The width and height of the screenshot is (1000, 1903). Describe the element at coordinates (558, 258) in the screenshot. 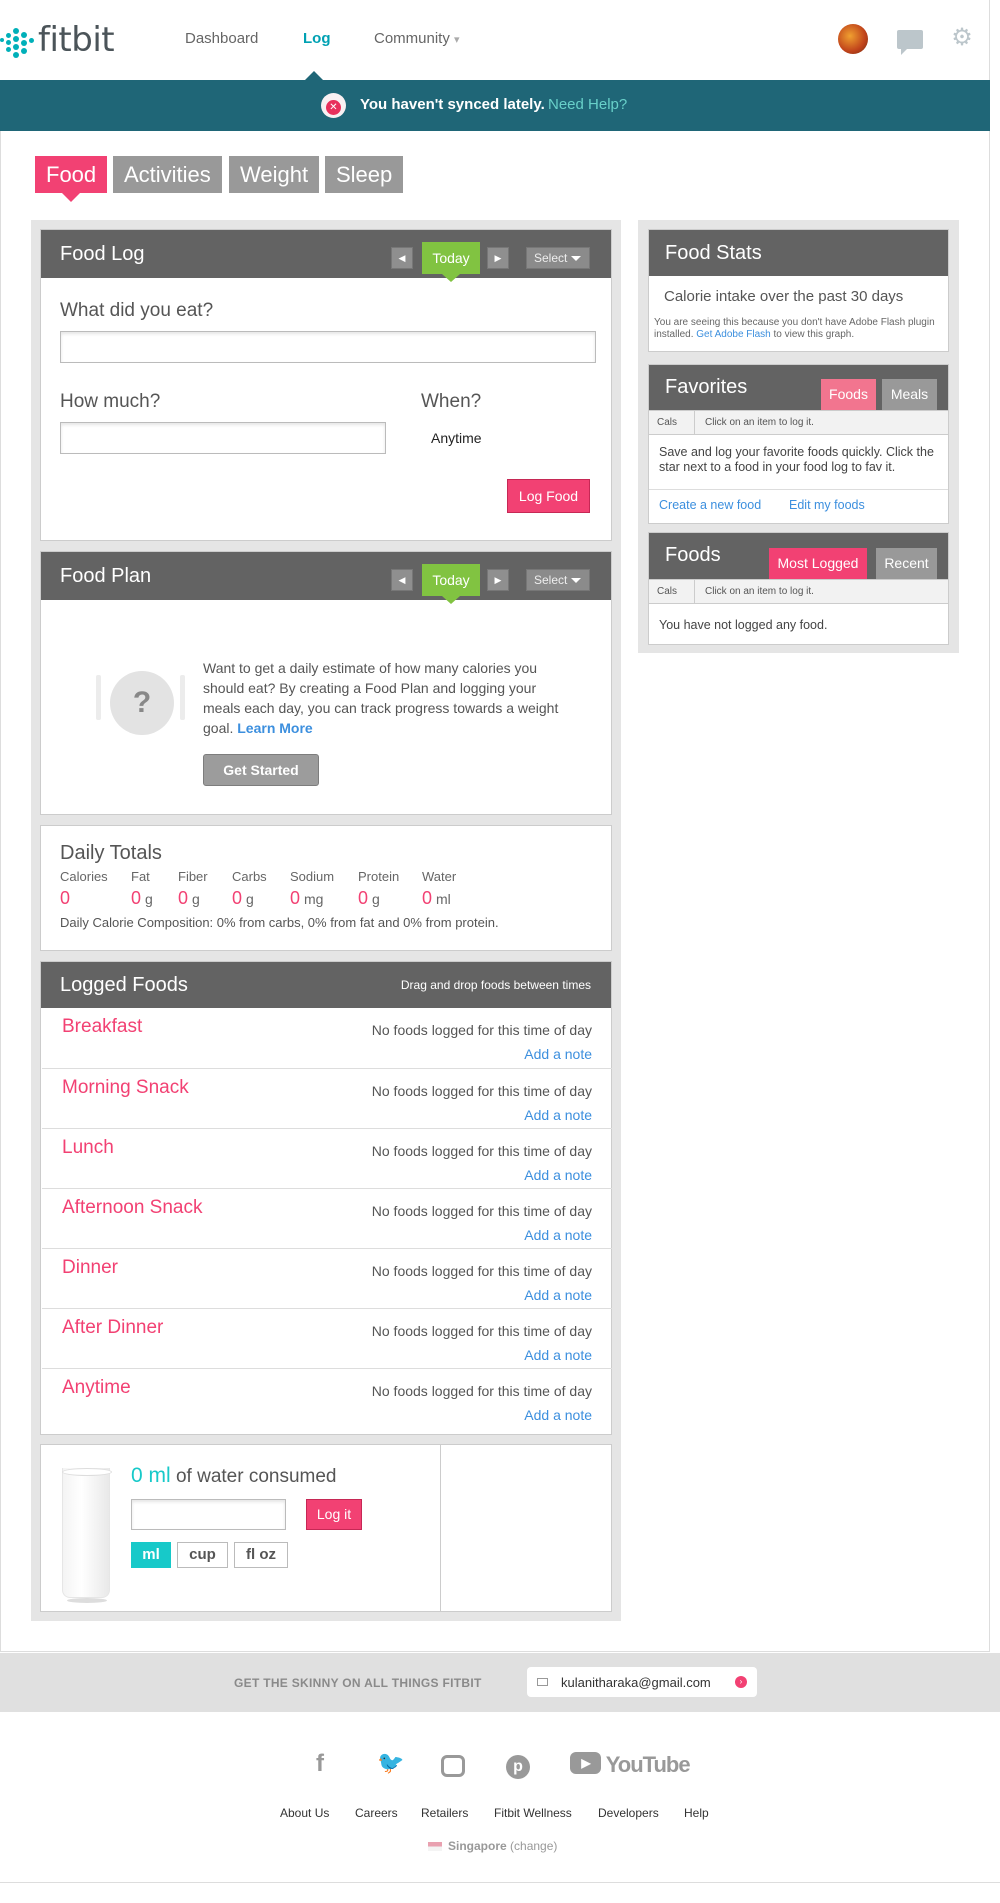

I see `date-select-dropdown: Select` at that location.